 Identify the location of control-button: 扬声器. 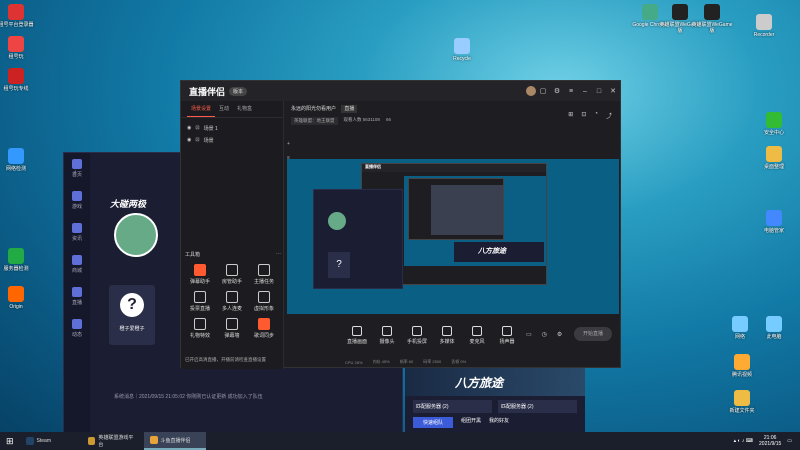
(507, 335).